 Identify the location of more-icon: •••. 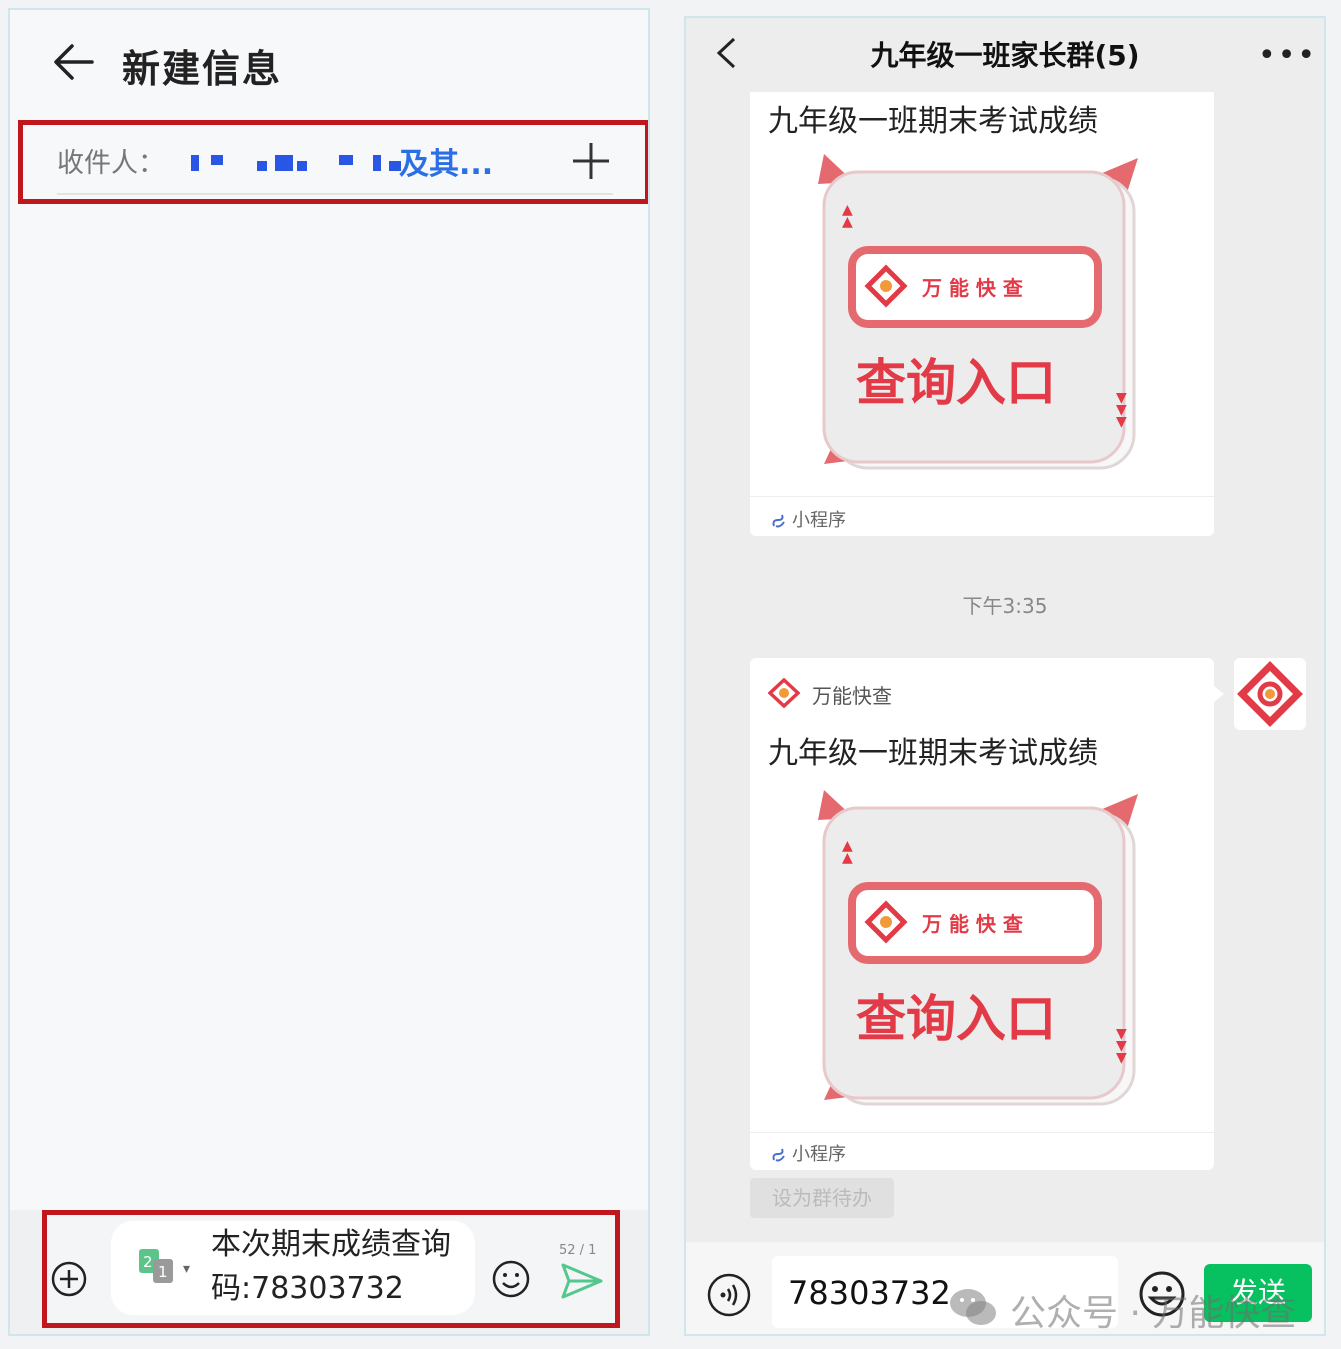
(1287, 55).